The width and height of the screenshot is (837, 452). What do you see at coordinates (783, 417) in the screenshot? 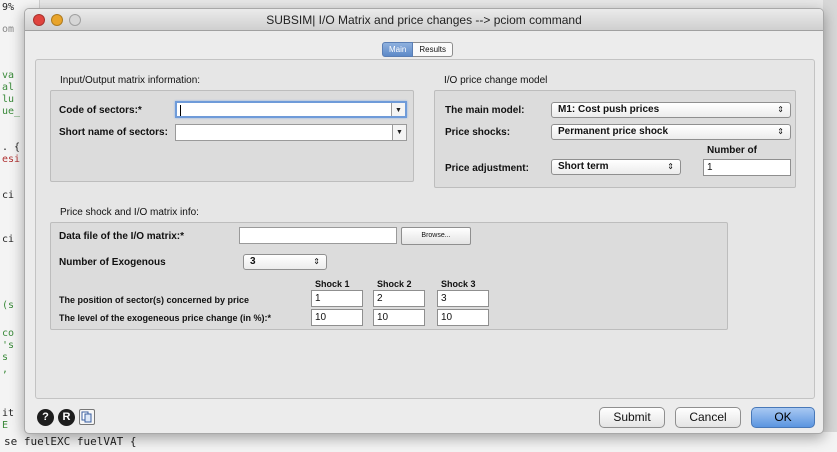
I see `ok-button: OK` at bounding box center [783, 417].